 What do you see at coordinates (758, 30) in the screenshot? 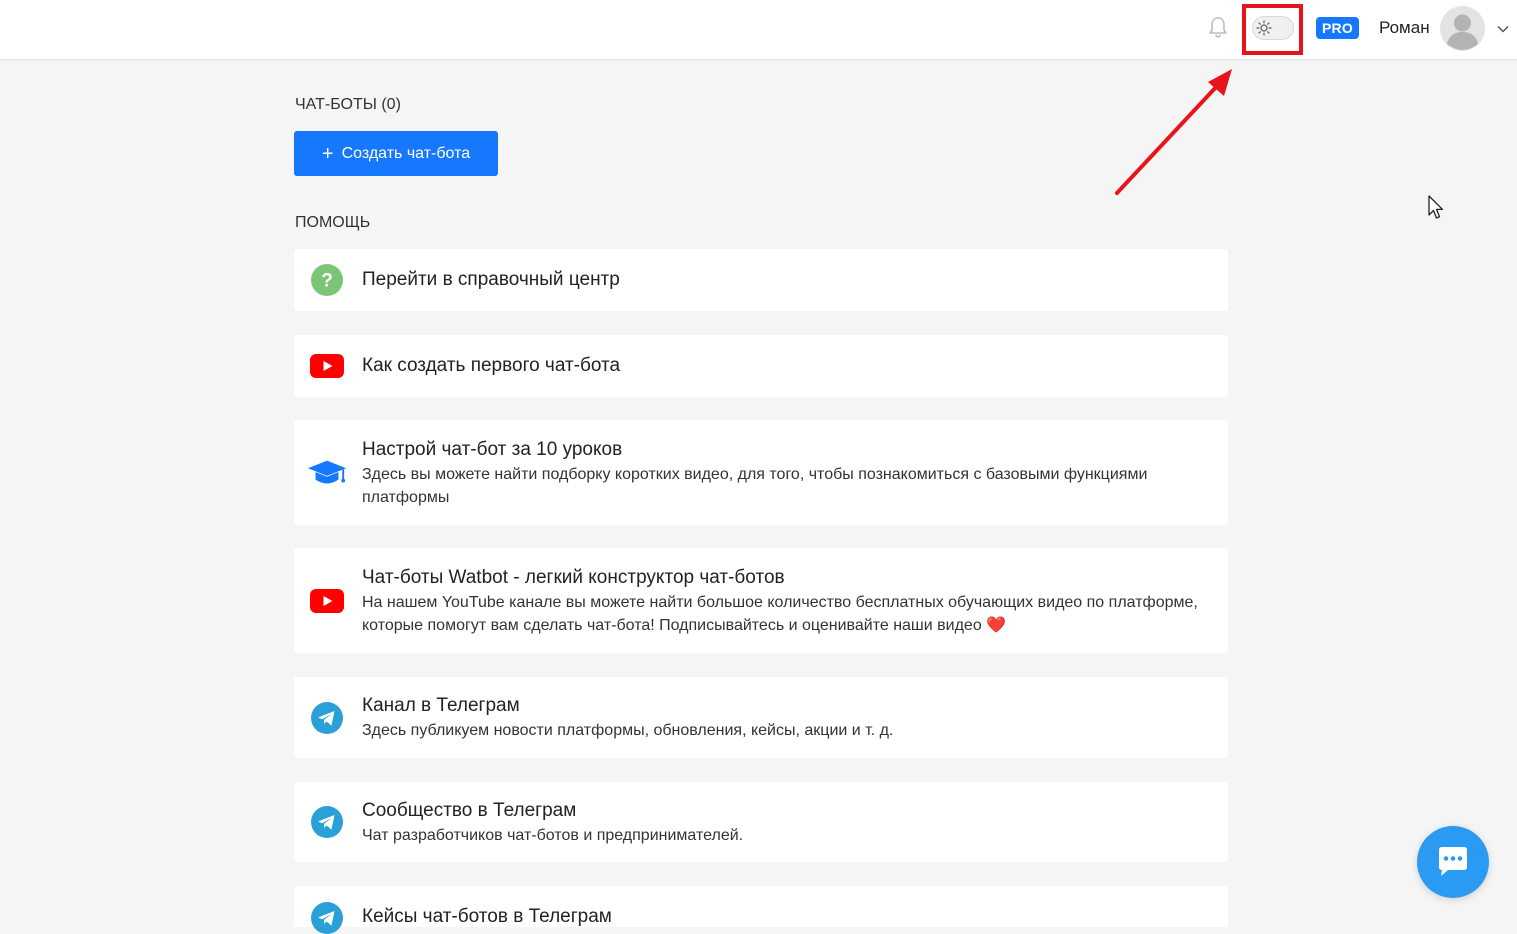
I see `top-bar: PRO Роман` at bounding box center [758, 30].